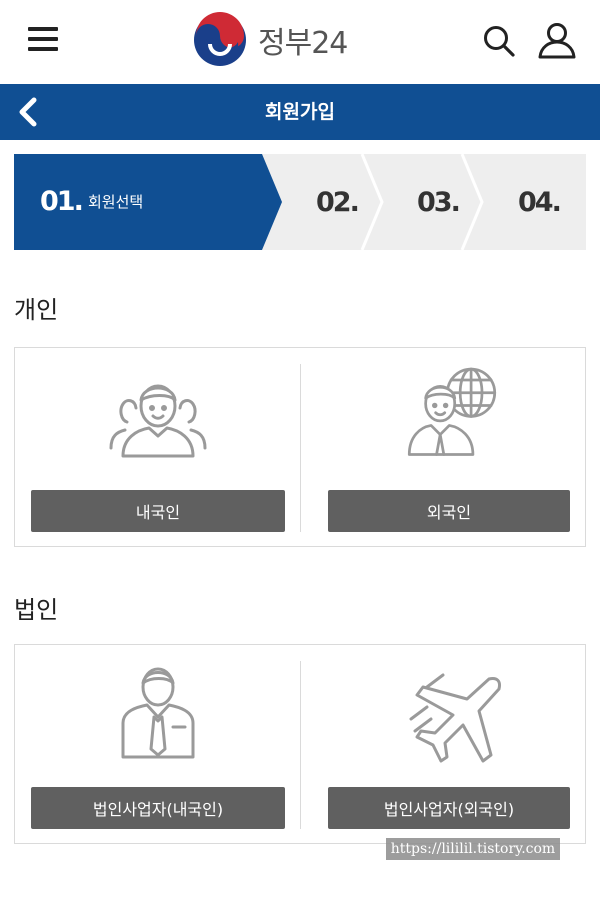  I want to click on title-bar: 회원가입, so click(300, 112).